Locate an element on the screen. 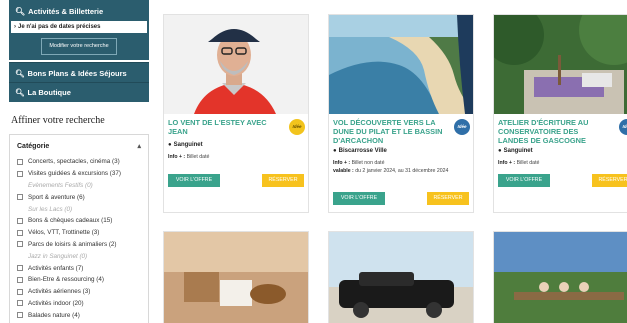 The width and height of the screenshot is (627, 323). category-option: Bien-Etre & ressourcing (4) is located at coordinates (79, 280).